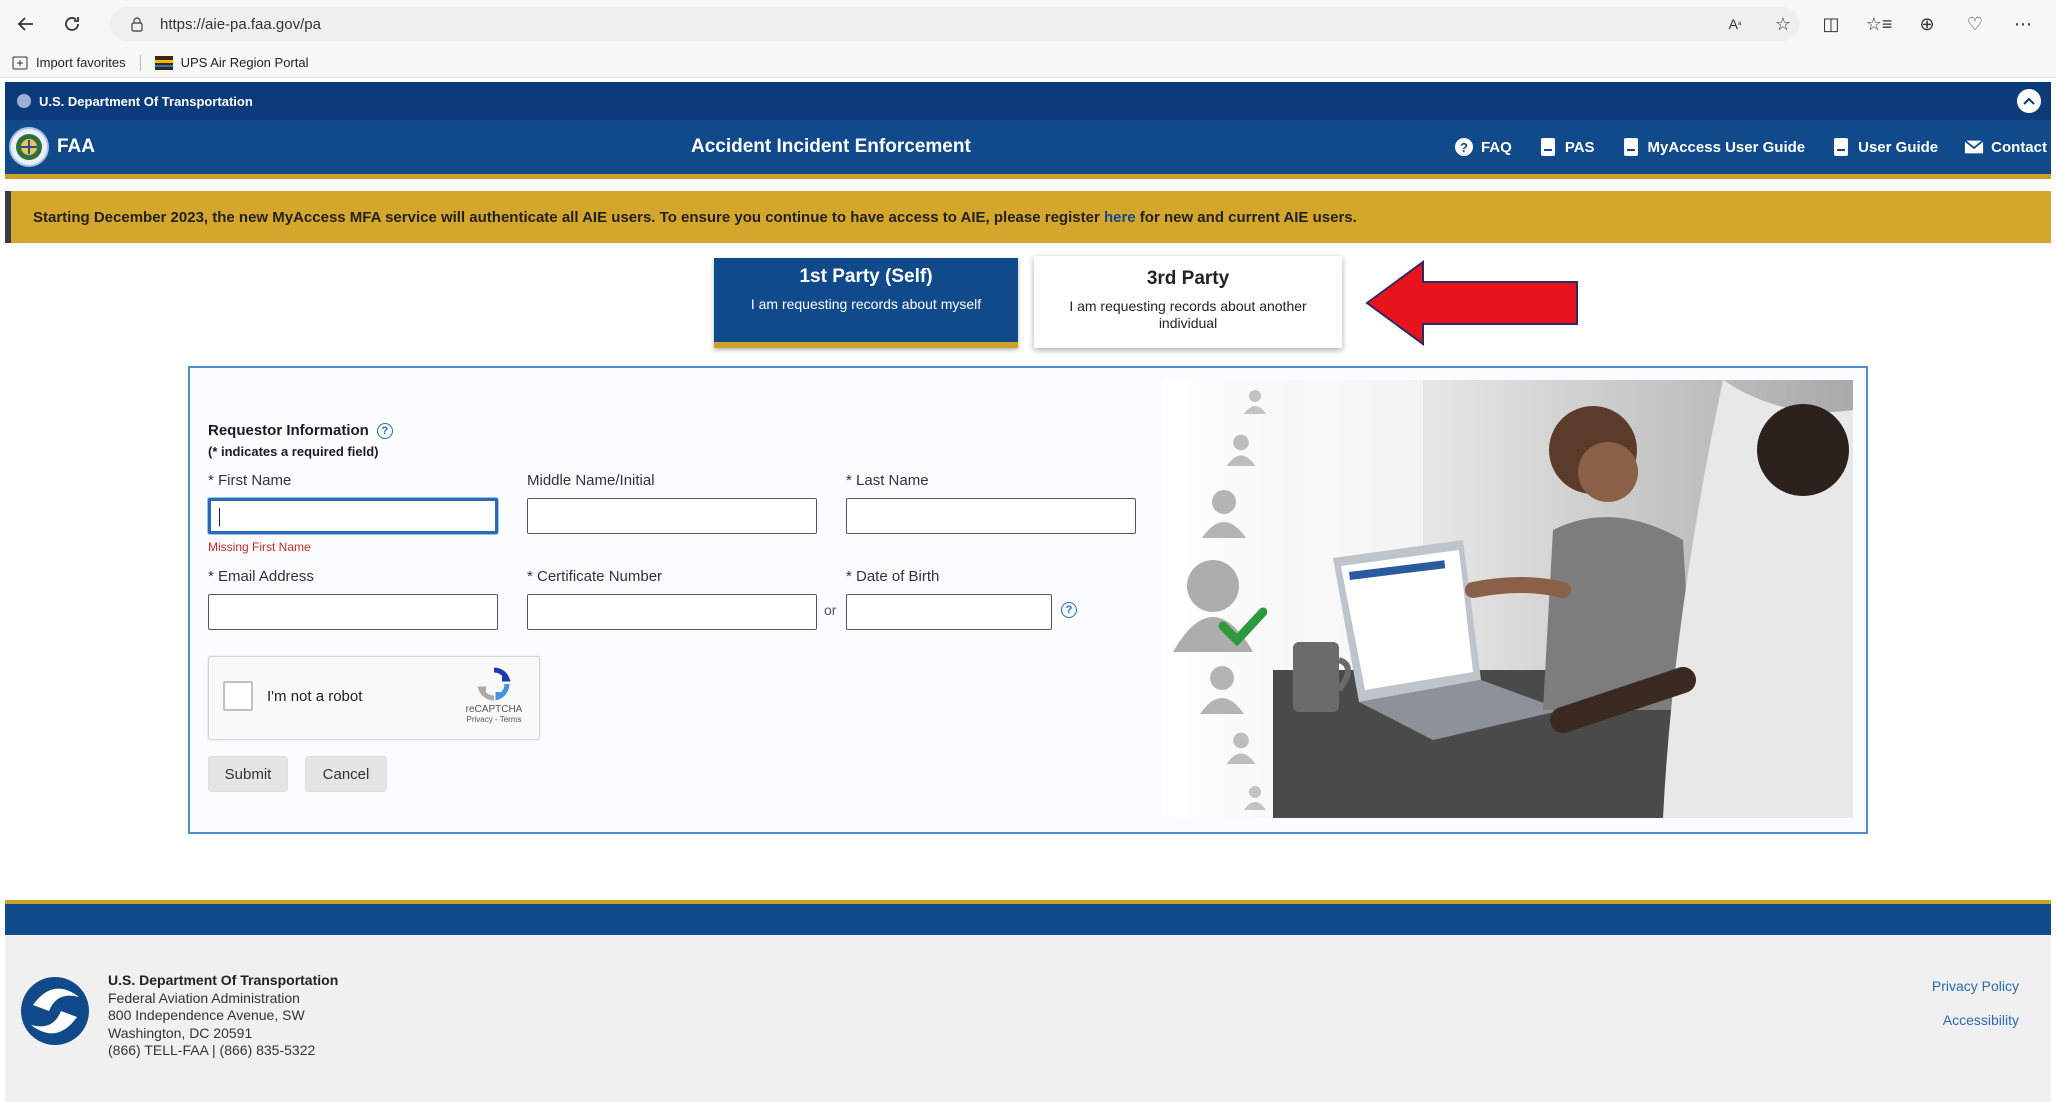 The height and width of the screenshot is (1102, 2056). What do you see at coordinates (353, 516) in the screenshot?
I see `first-name-input` at bounding box center [353, 516].